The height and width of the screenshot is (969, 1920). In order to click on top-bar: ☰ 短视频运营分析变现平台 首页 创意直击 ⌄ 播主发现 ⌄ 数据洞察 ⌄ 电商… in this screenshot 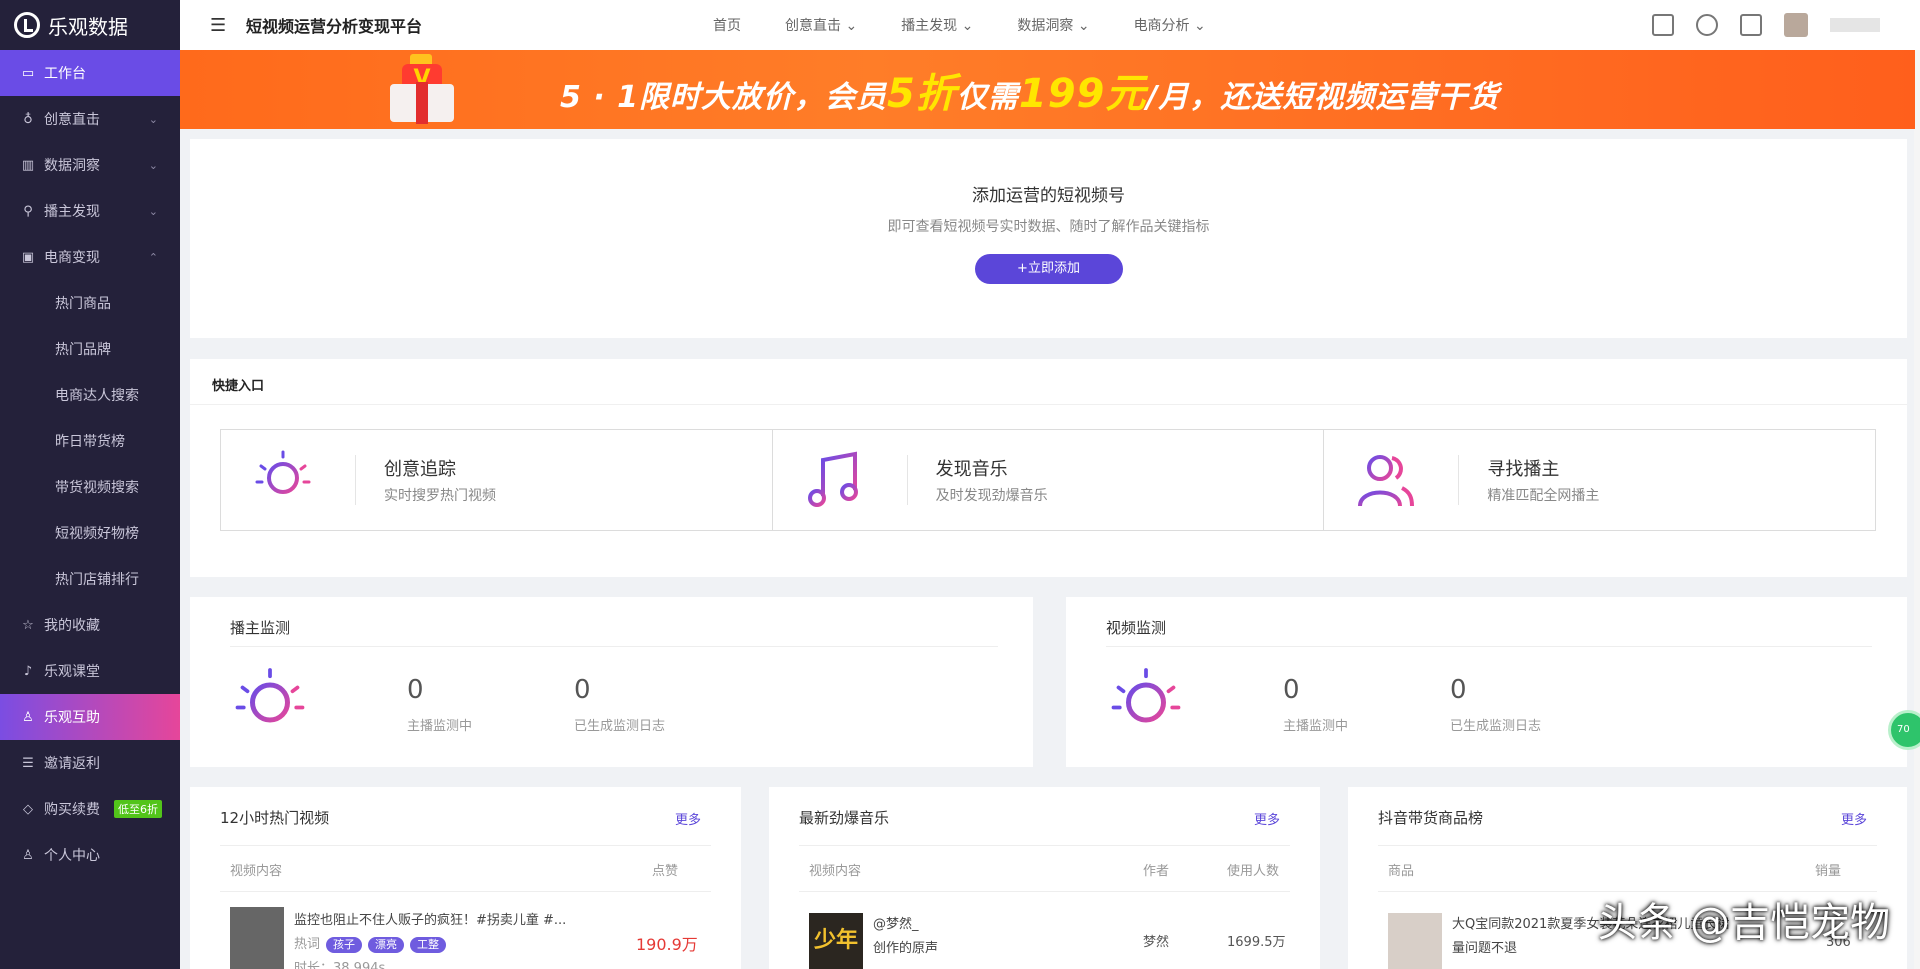, I will do `click(1050, 25)`.